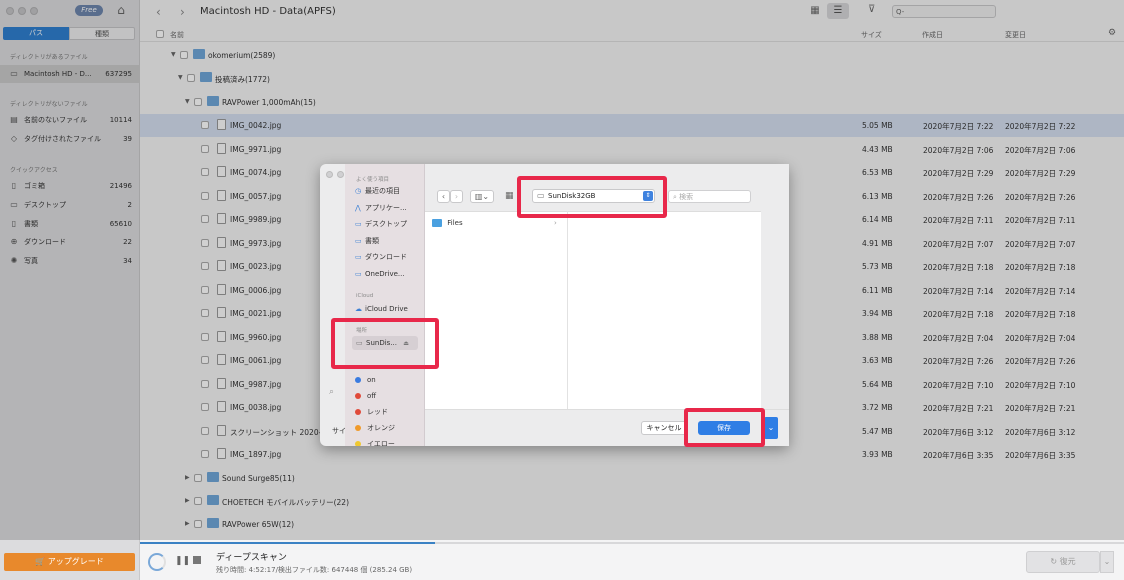 This screenshot has height=580, width=1124. I want to click on dialog-search-input: ⌕ 検索, so click(709, 196).